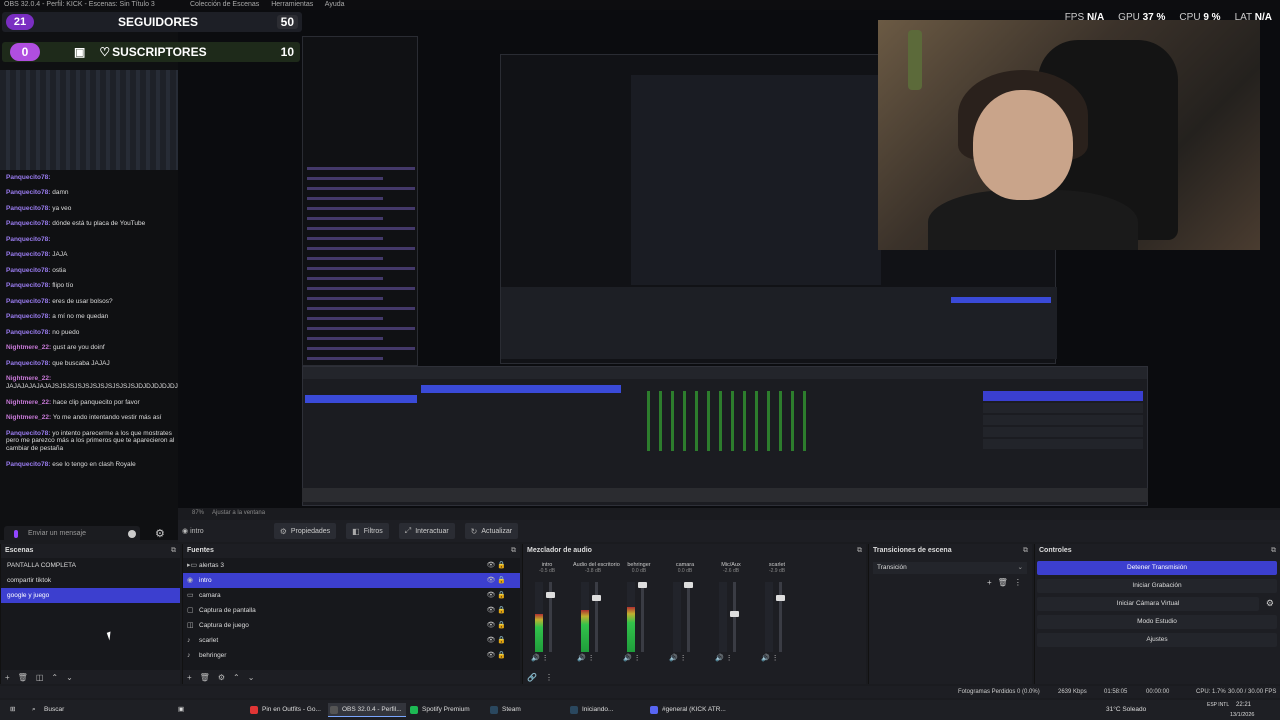 This screenshot has height=720, width=1280. I want to click on task-view-icon: ▣, so click(181, 710).